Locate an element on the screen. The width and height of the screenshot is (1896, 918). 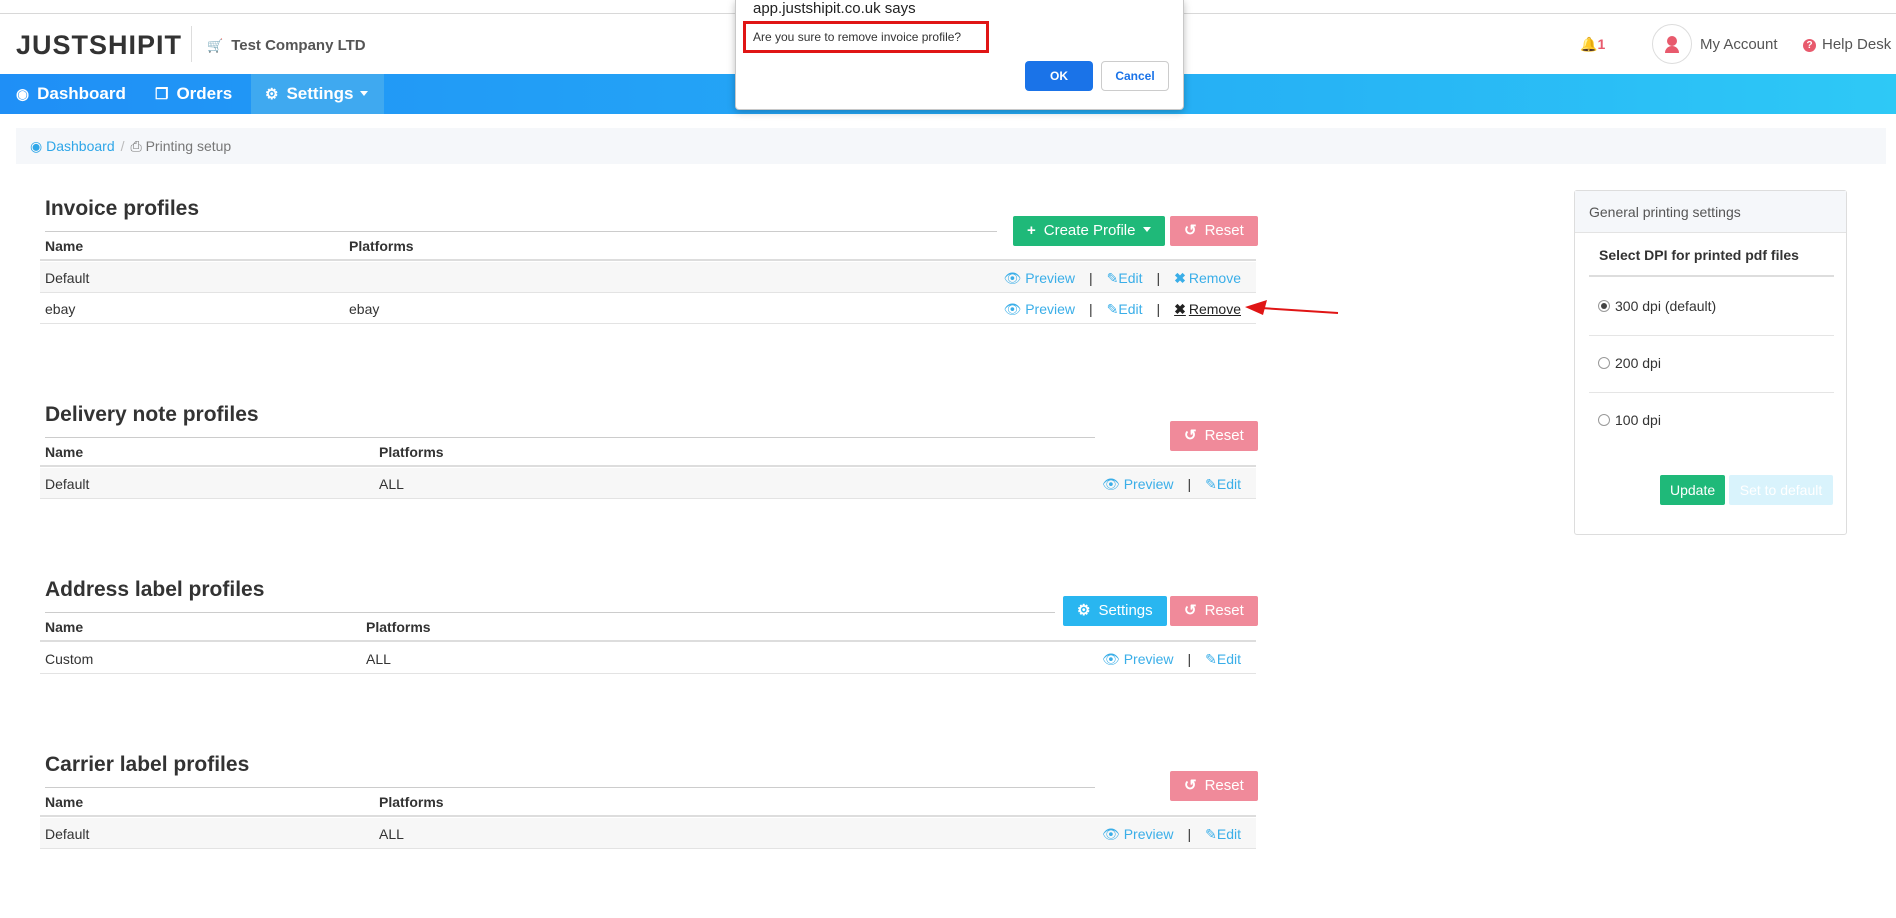
bell-icon: 🔔 is located at coordinates (1589, 44).